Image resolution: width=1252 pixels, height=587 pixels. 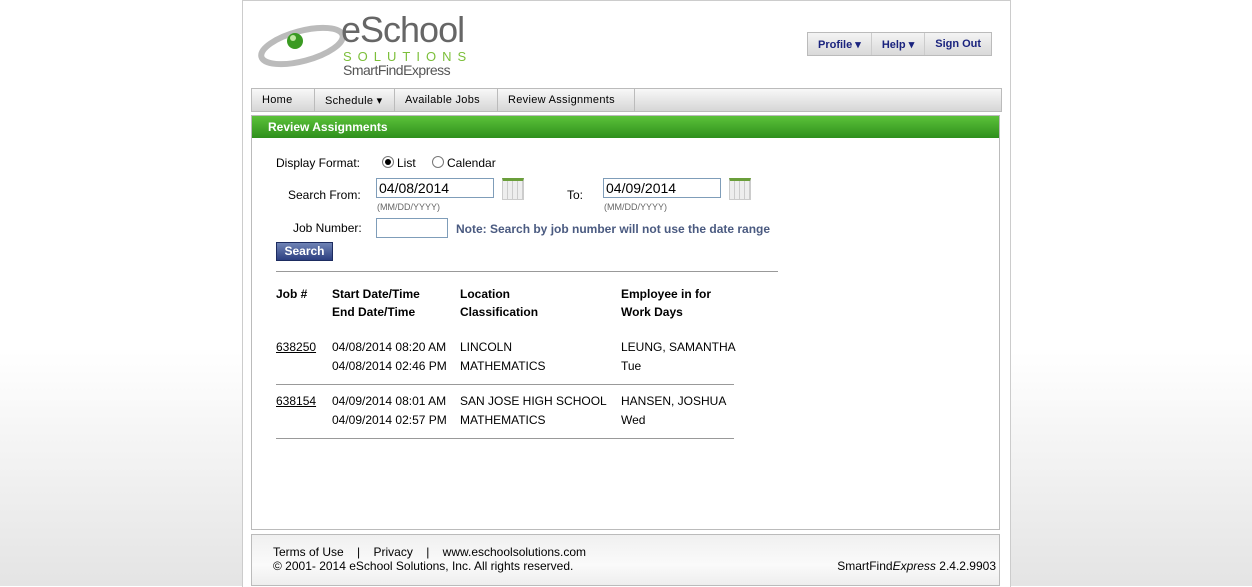 What do you see at coordinates (471, 163) in the screenshot?
I see `calendar-label: Calendar` at bounding box center [471, 163].